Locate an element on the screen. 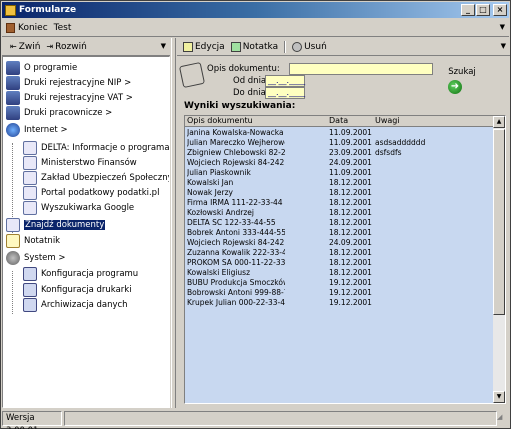  cell-data: 24.09.2001 is located at coordinates (350, 242).